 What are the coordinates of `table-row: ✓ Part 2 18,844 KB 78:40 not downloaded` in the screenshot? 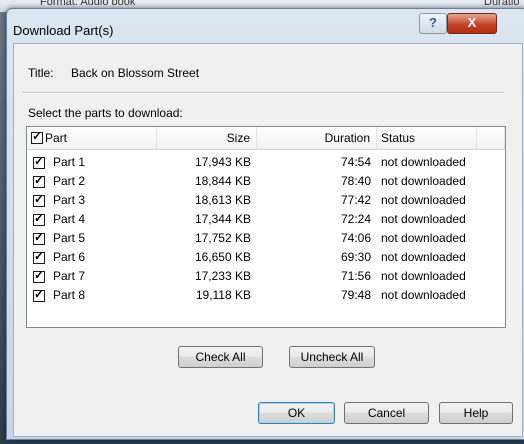 It's located at (266, 181).